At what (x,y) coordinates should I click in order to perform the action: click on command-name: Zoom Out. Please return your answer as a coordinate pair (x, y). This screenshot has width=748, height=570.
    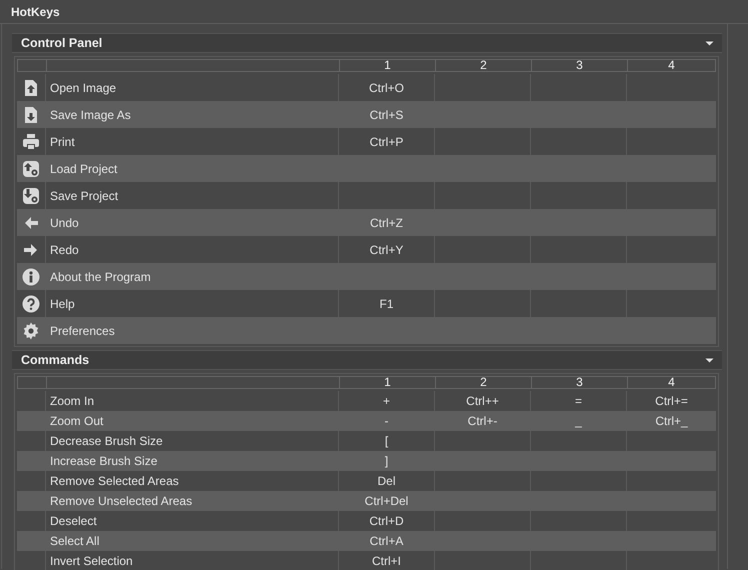
    Looking at the image, I should click on (77, 421).